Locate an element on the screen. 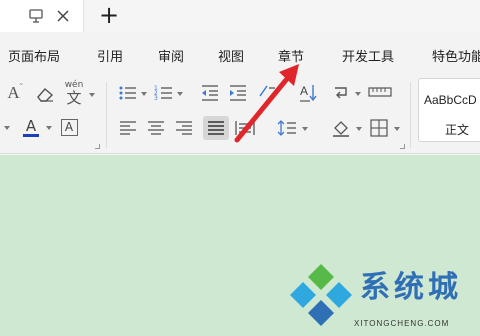 The height and width of the screenshot is (336, 480). align-justify-icon is located at coordinates (216, 128).